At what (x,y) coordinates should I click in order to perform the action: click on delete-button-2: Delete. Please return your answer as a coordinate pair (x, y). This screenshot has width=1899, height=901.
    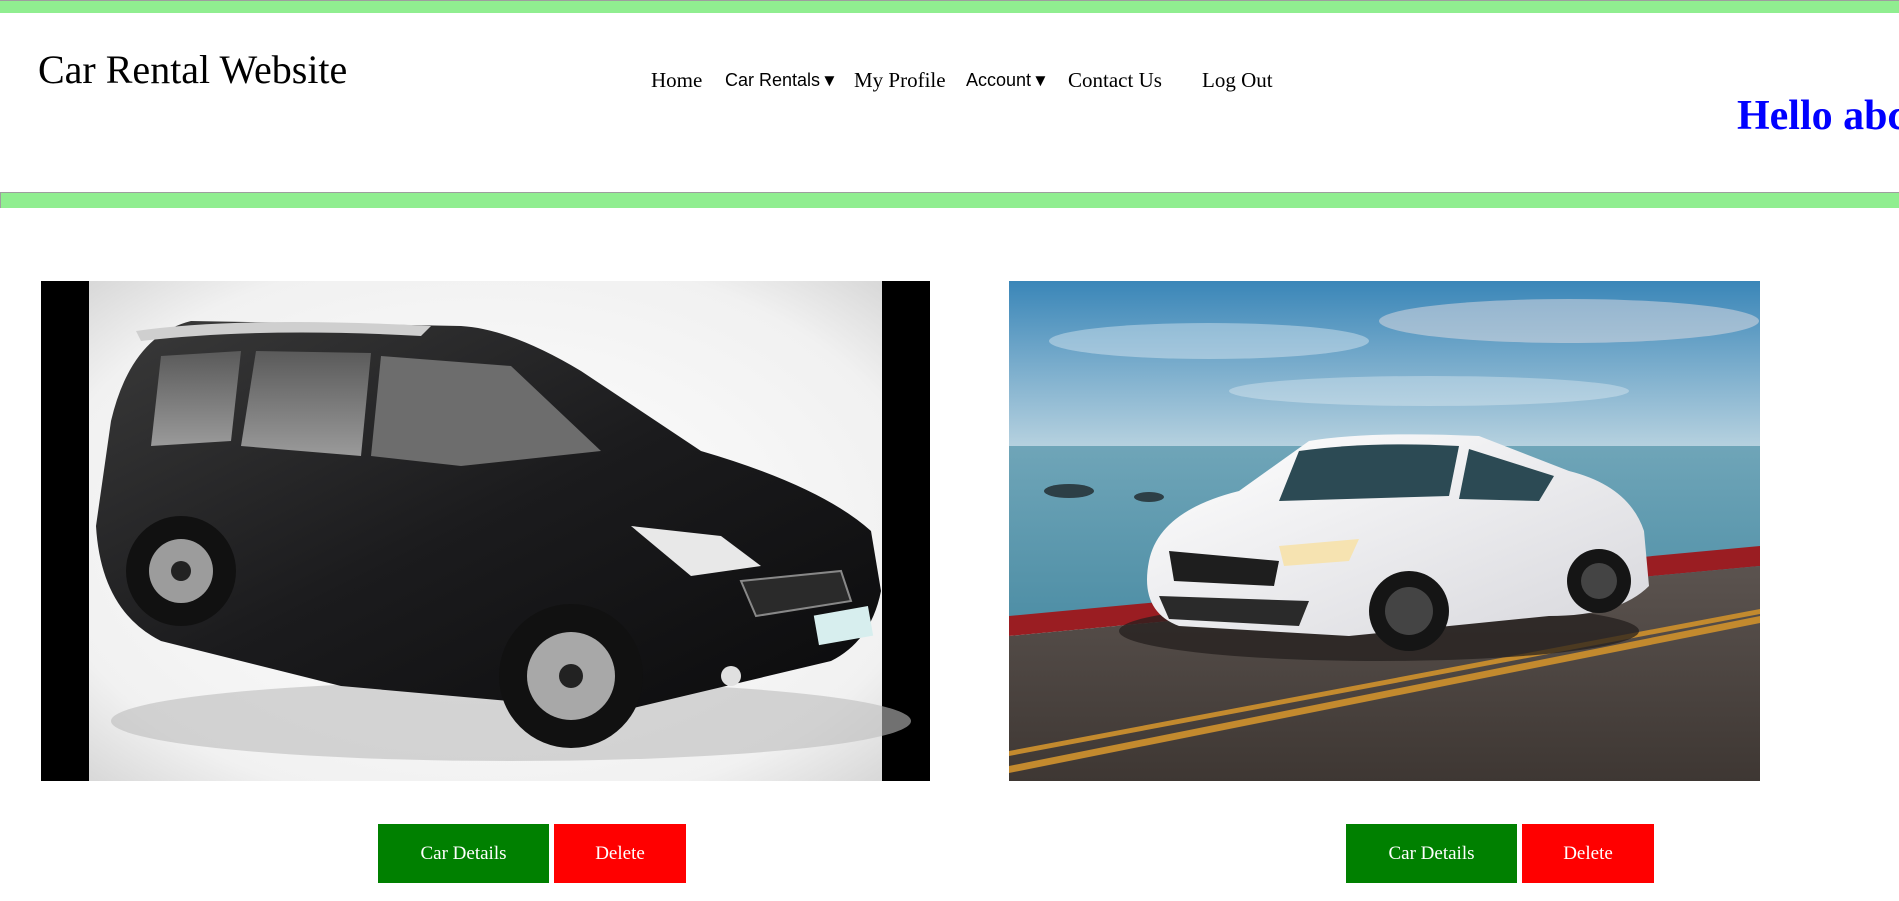
    Looking at the image, I should click on (1588, 853).